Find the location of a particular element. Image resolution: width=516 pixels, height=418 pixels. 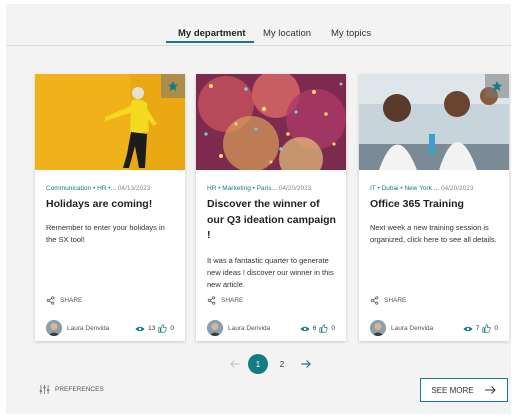

card-date: 04/13/2023 is located at coordinates (134, 188).